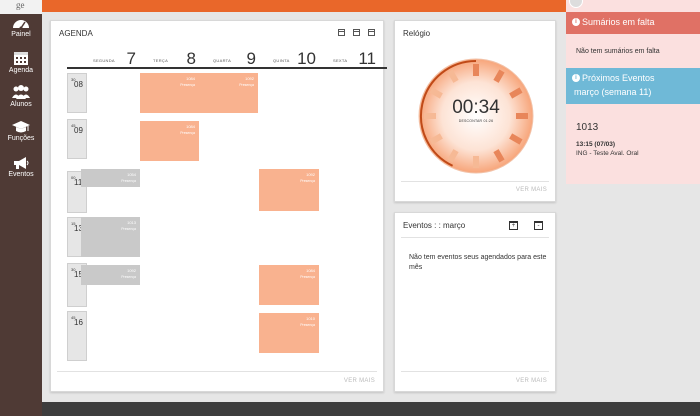 The width and height of the screenshot is (700, 416). I want to click on calendar-month-icon, so click(371, 32).